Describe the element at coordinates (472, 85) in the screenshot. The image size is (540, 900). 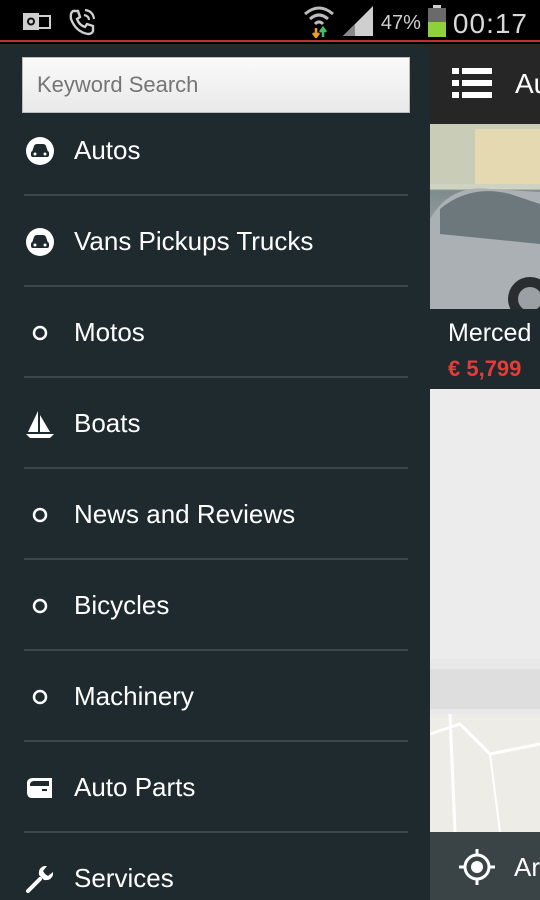
I see `menu-list-icon` at that location.